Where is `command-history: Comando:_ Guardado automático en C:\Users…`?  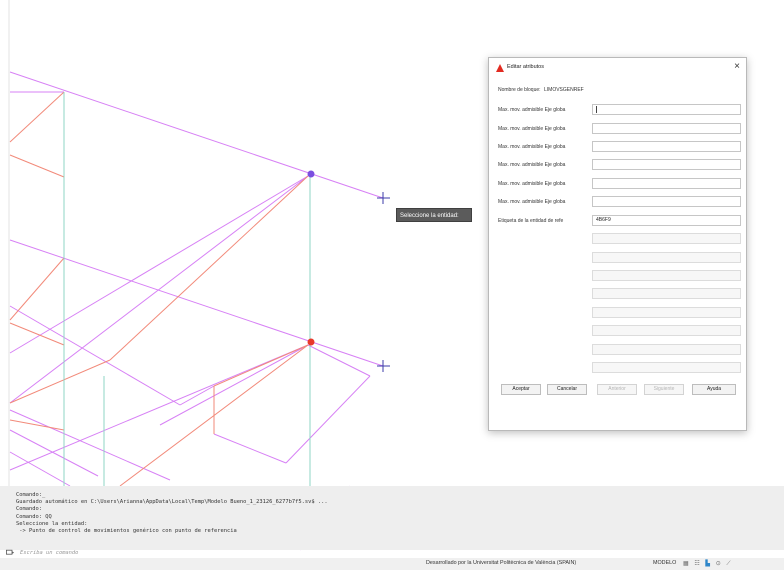
command-history: Comando:_ Guardado automático en C:\Users… is located at coordinates (172, 513).